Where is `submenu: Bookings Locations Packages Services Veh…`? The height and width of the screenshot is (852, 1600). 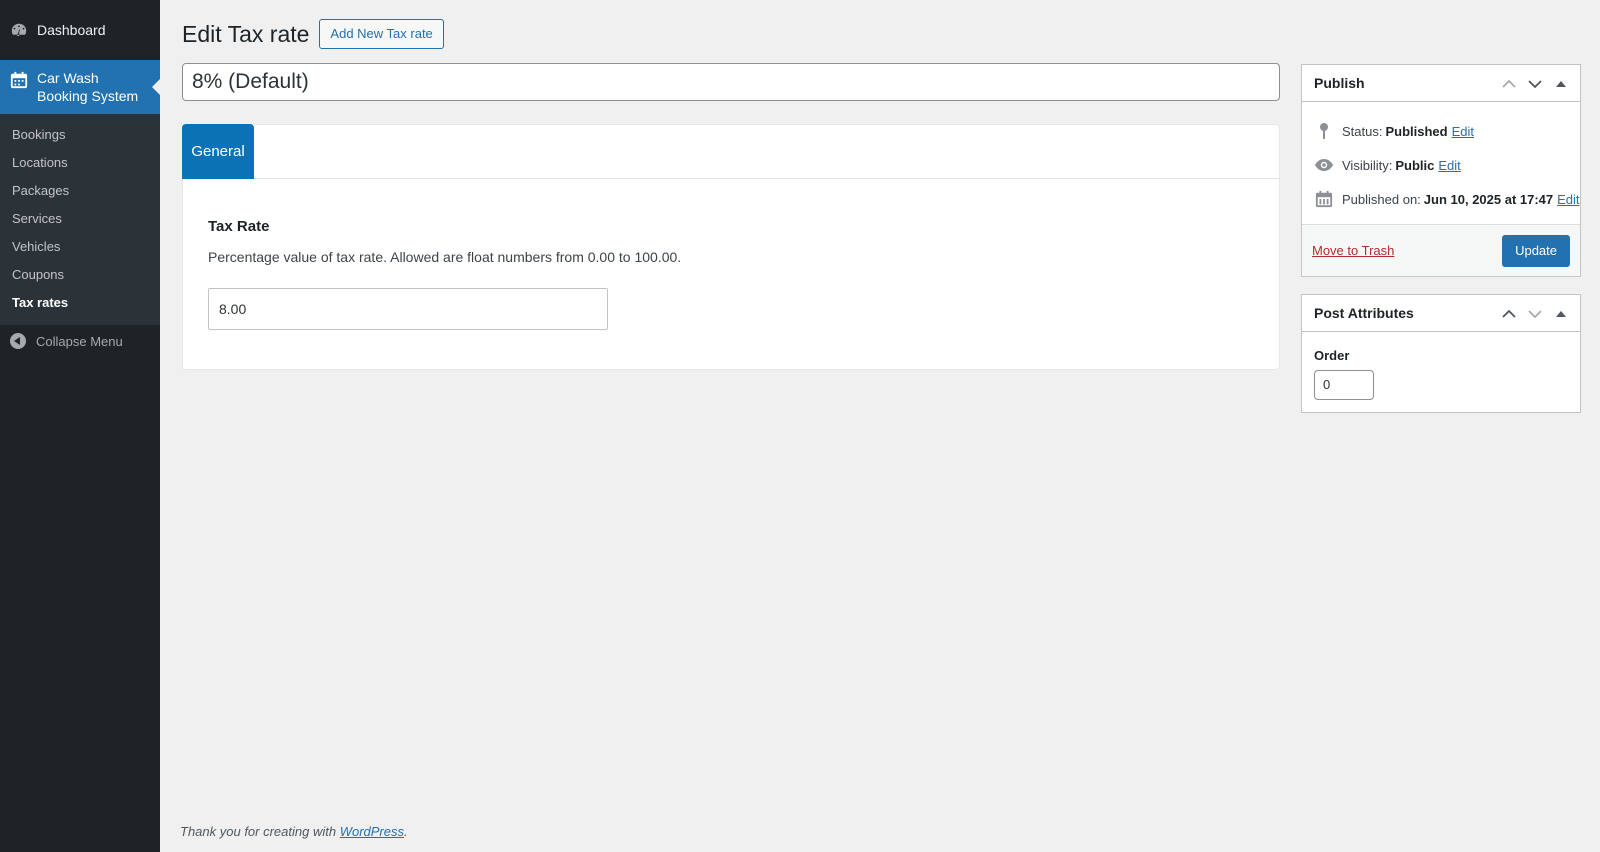 submenu: Bookings Locations Packages Services Veh… is located at coordinates (80, 219).